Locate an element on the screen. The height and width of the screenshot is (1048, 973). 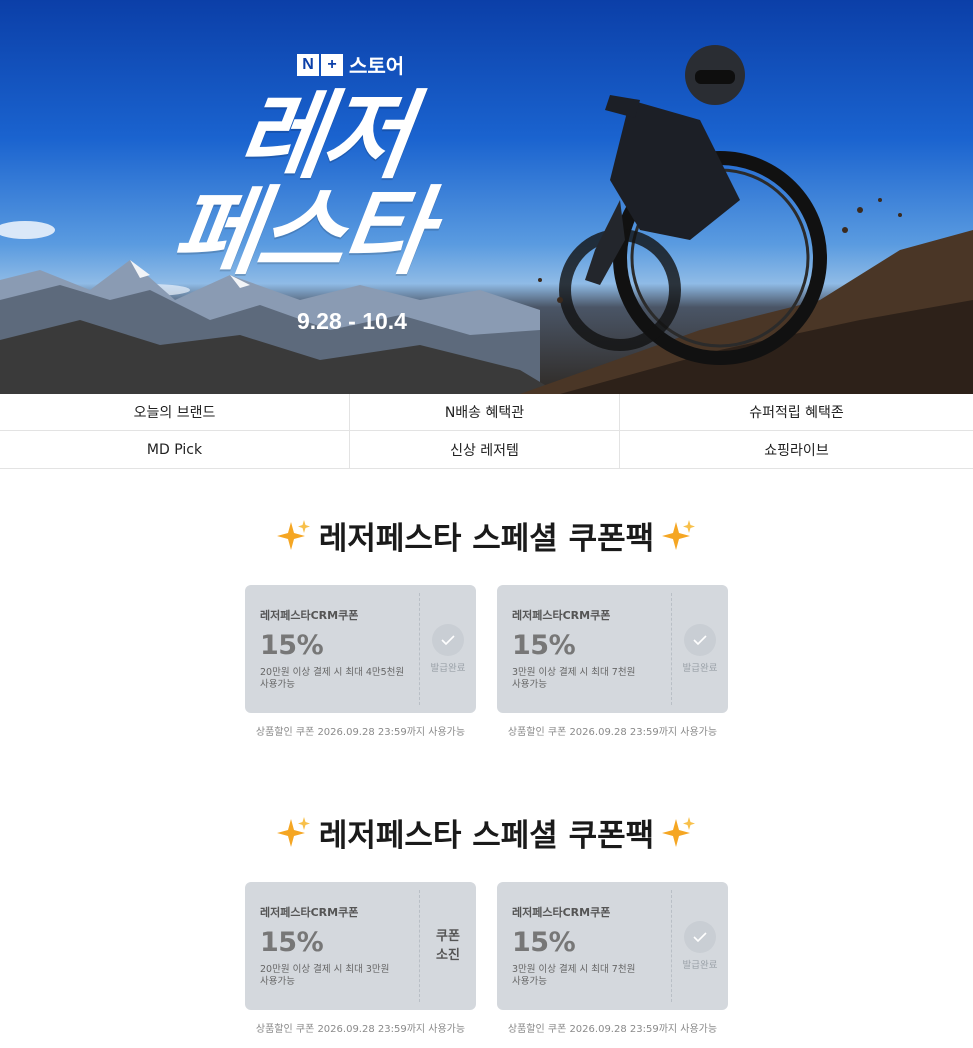
coupon-info: 레저페스타CRM쿠폰 15% 20만원 이상 결제 시 최대 3만원 사용가능 is located at coordinates (332, 946).